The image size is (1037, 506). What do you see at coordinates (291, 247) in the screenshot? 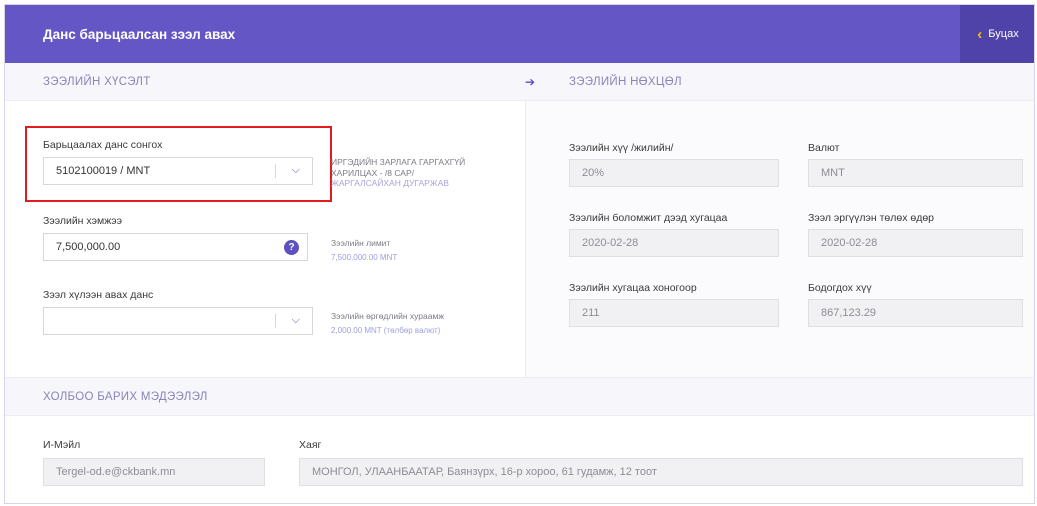
I see `help-icon: ?` at bounding box center [291, 247].